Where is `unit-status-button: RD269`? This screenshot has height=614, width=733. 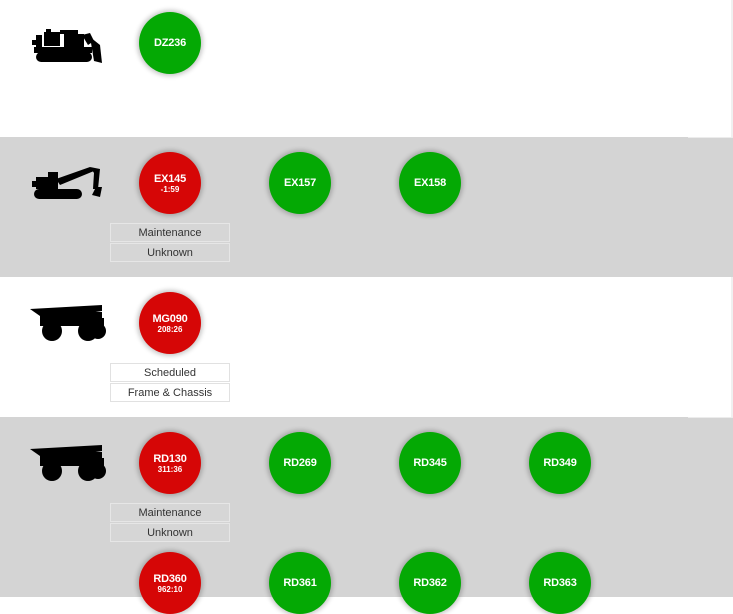 unit-status-button: RD269 is located at coordinates (300, 463).